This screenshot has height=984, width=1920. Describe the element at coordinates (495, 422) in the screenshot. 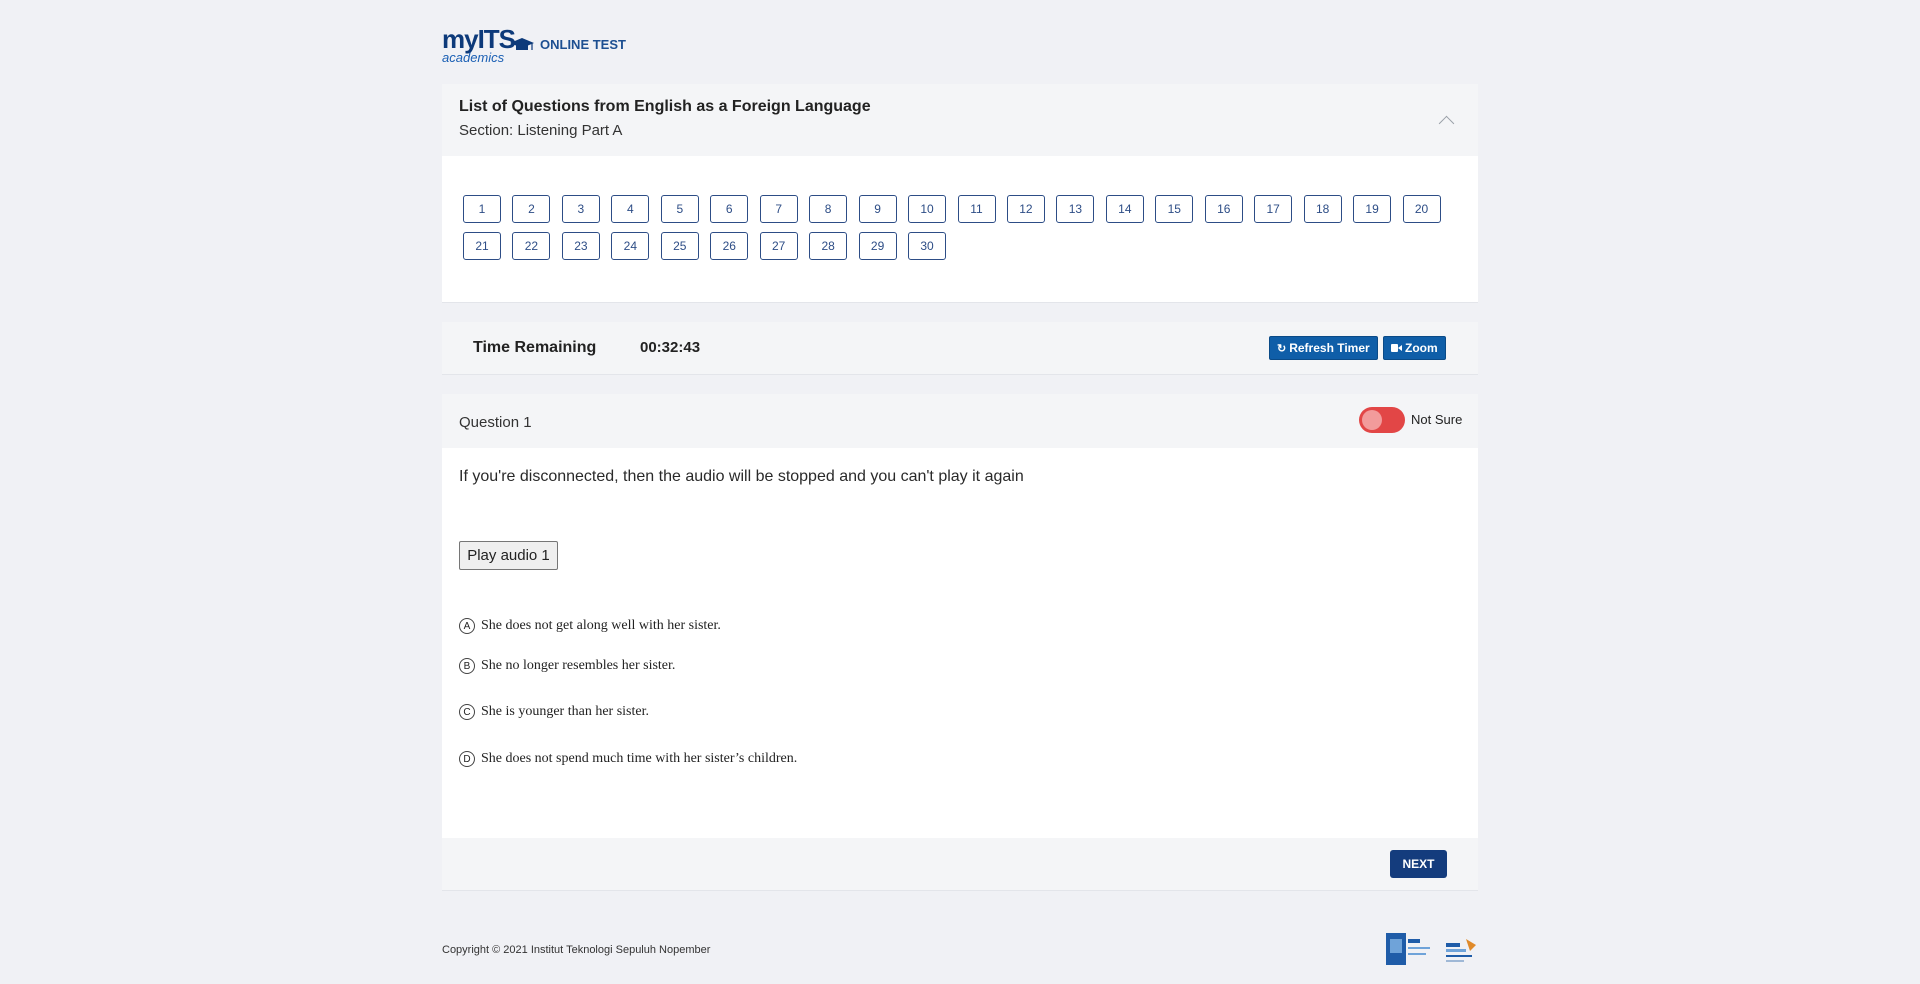

I see `question-title: Question 1` at that location.